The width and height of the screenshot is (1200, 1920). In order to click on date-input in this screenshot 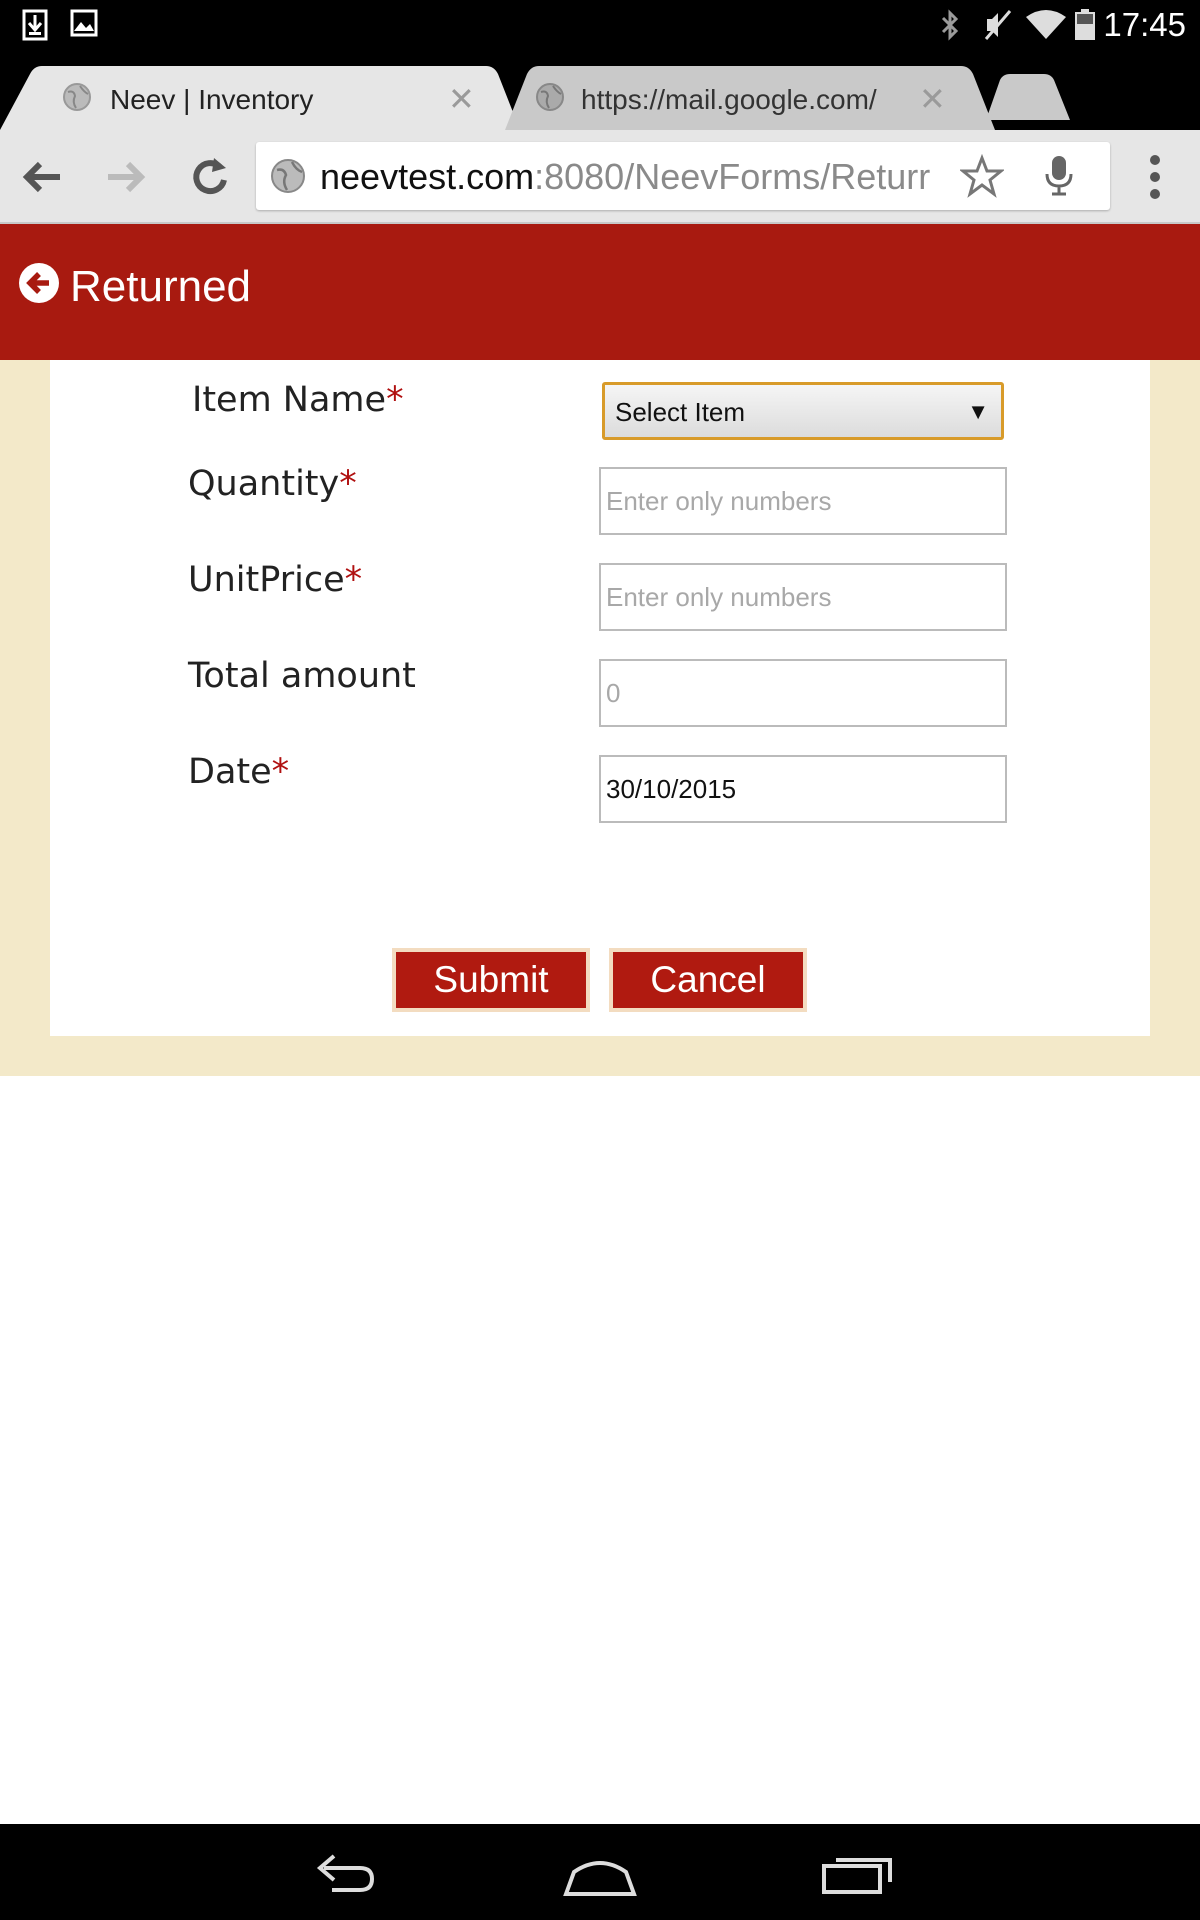, I will do `click(803, 789)`.